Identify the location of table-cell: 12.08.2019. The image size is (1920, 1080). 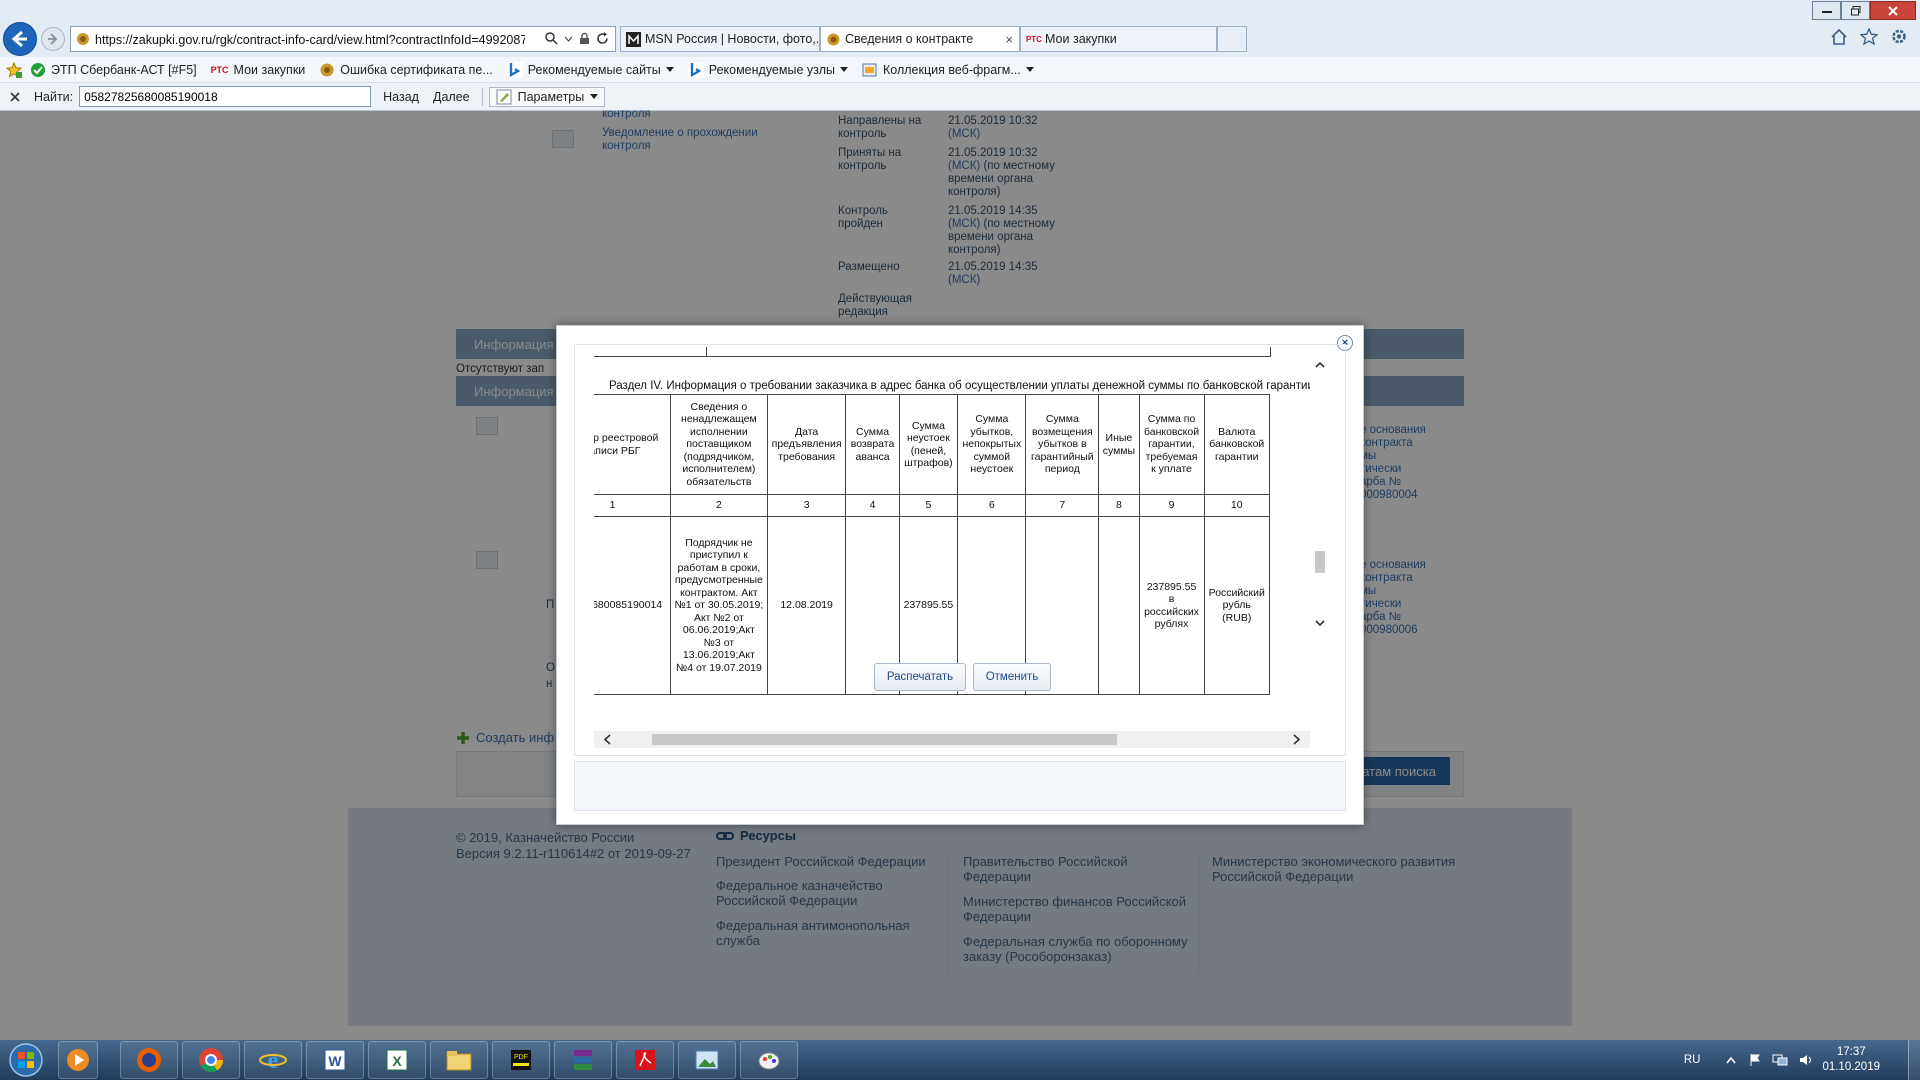
(806, 605).